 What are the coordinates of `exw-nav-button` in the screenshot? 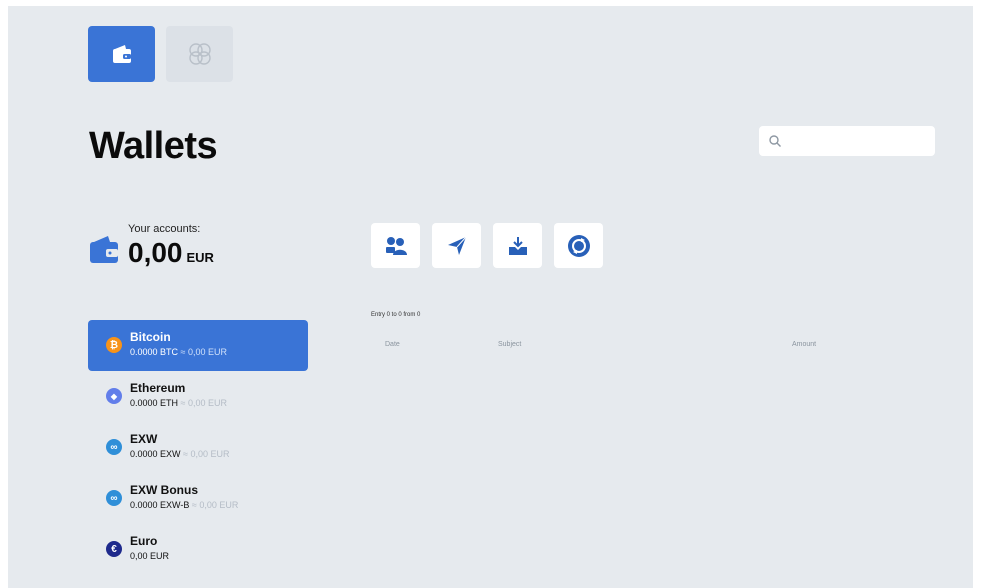 It's located at (199, 54).